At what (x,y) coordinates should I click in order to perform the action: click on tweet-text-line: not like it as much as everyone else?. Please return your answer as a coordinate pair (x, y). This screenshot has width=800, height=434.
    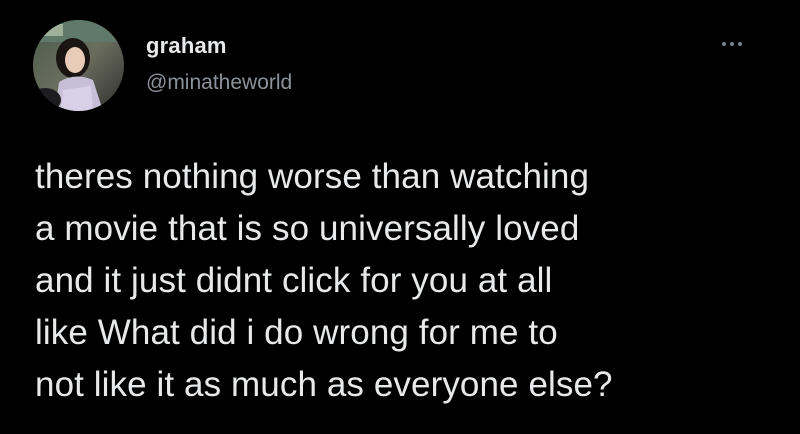
    Looking at the image, I should click on (324, 384).